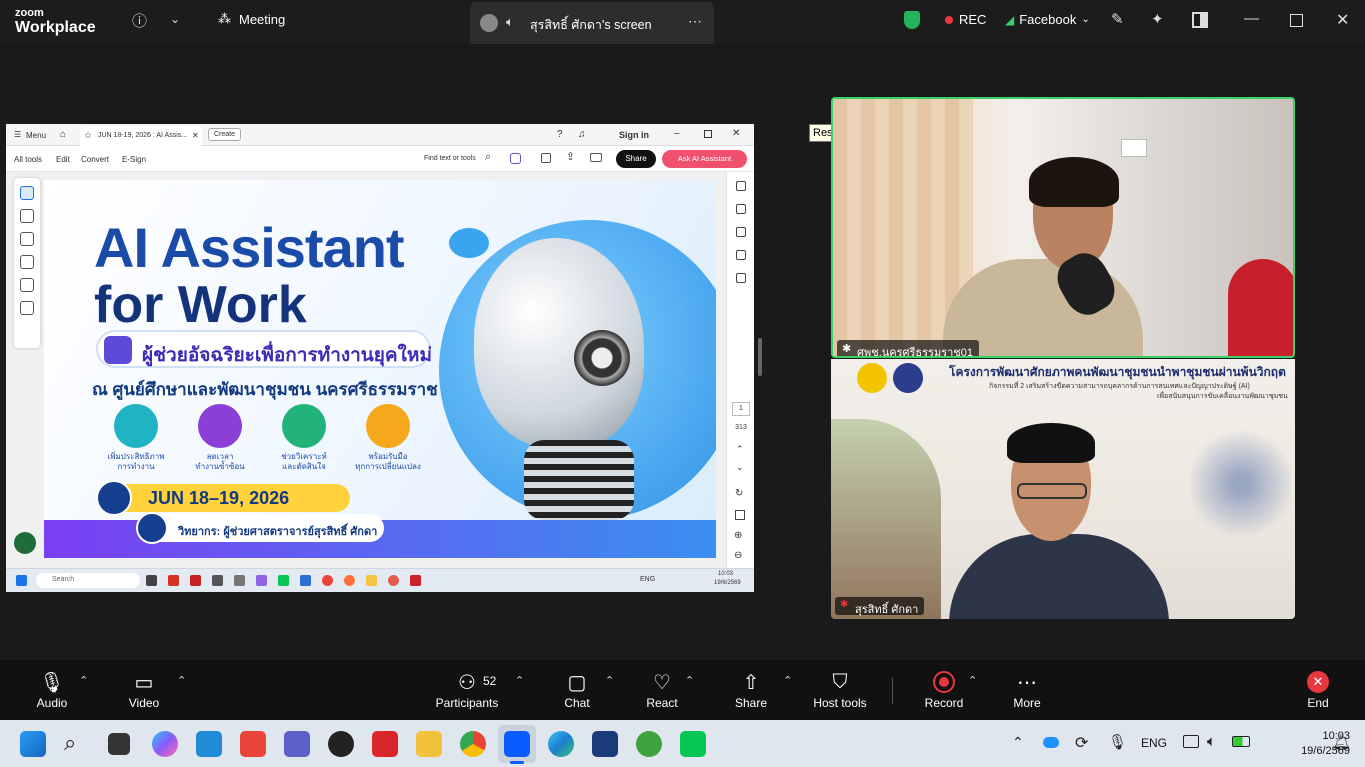 This screenshot has height=767, width=1365. I want to click on splitter-handle, so click(760, 357).